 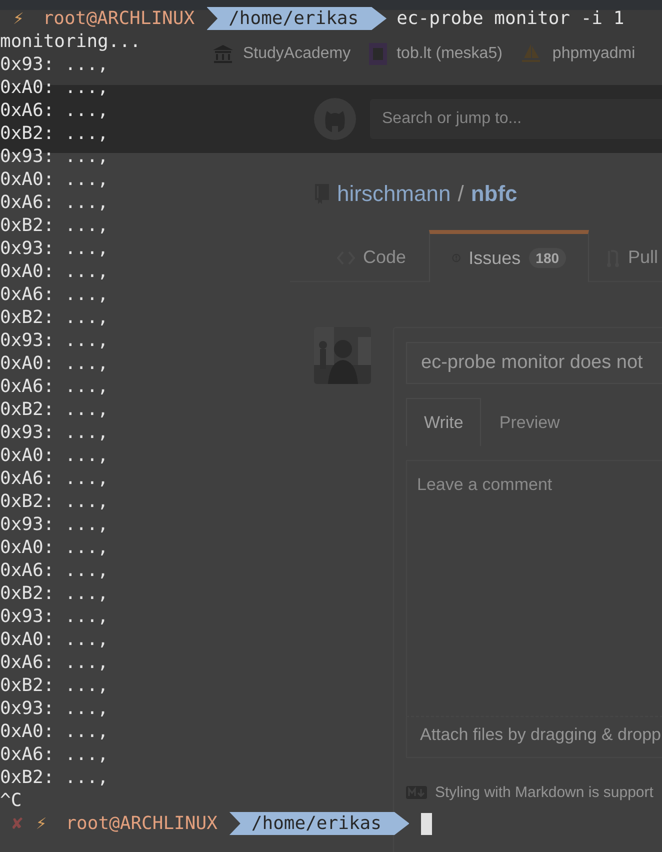 I want to click on bookmark-link: phpmyadmi, so click(x=594, y=53).